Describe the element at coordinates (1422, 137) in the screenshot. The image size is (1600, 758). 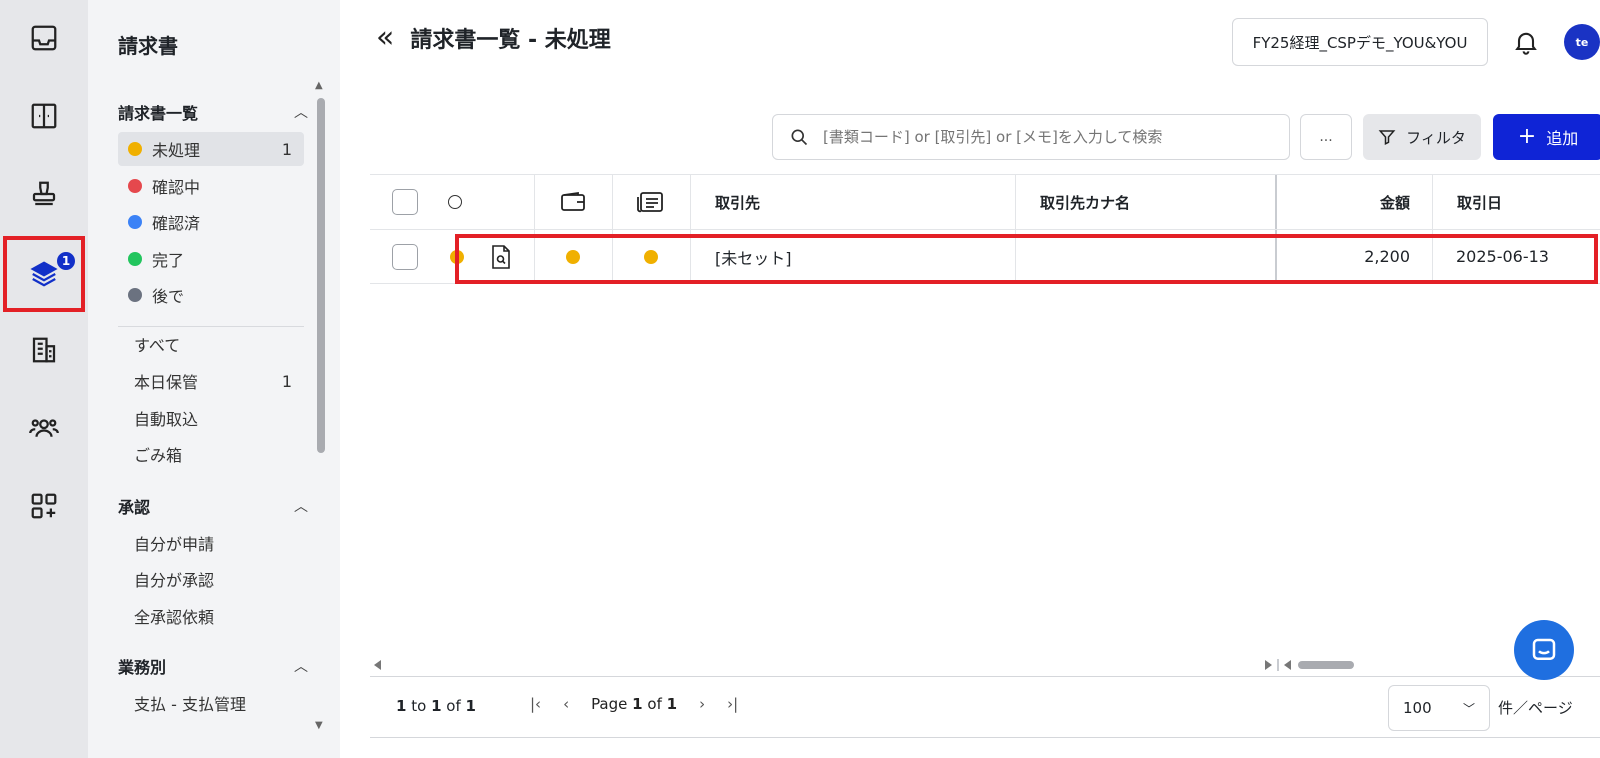
I see `filter-button: フィルタ` at that location.